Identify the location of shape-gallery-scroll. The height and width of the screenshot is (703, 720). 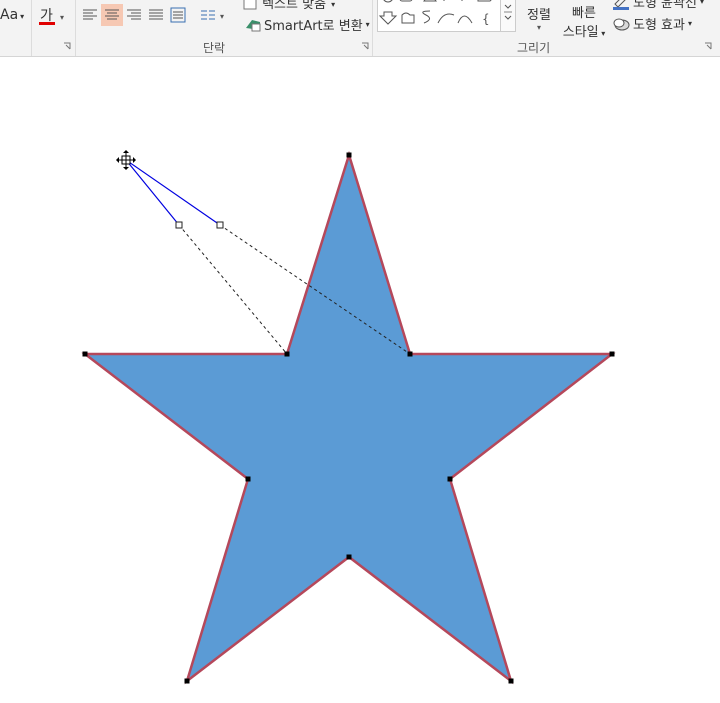
(508, 16).